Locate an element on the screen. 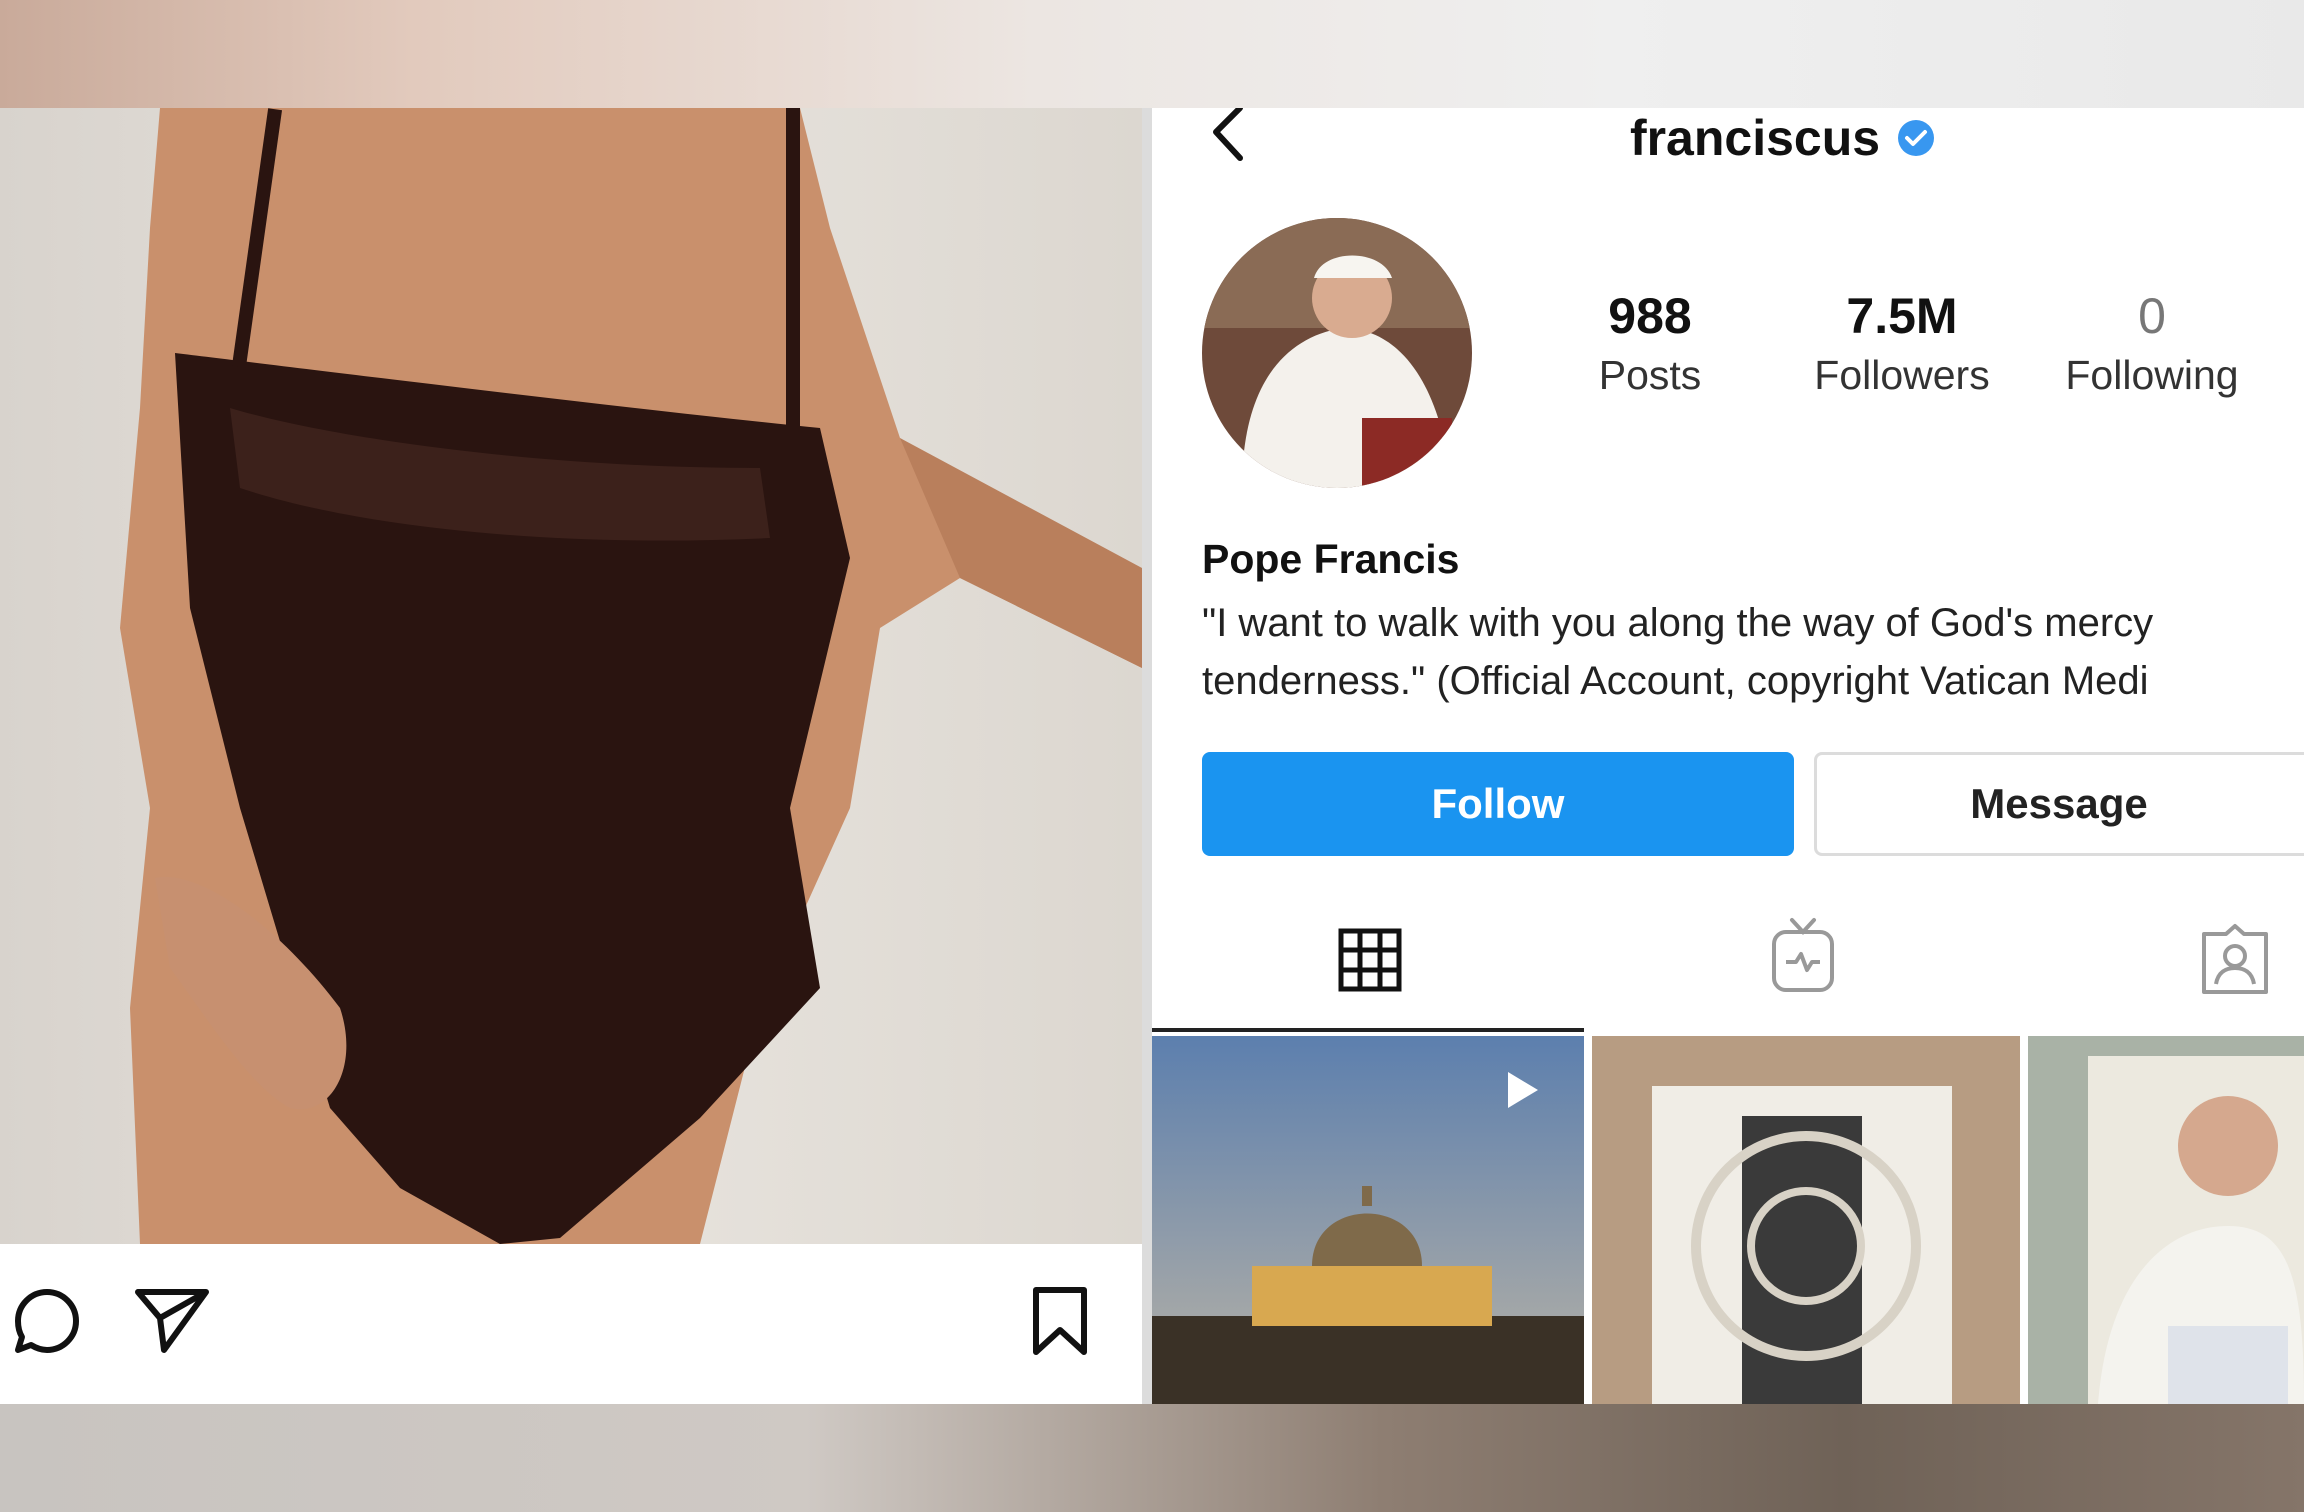  profile-display-name: Pope Francis is located at coordinates (1331, 559).